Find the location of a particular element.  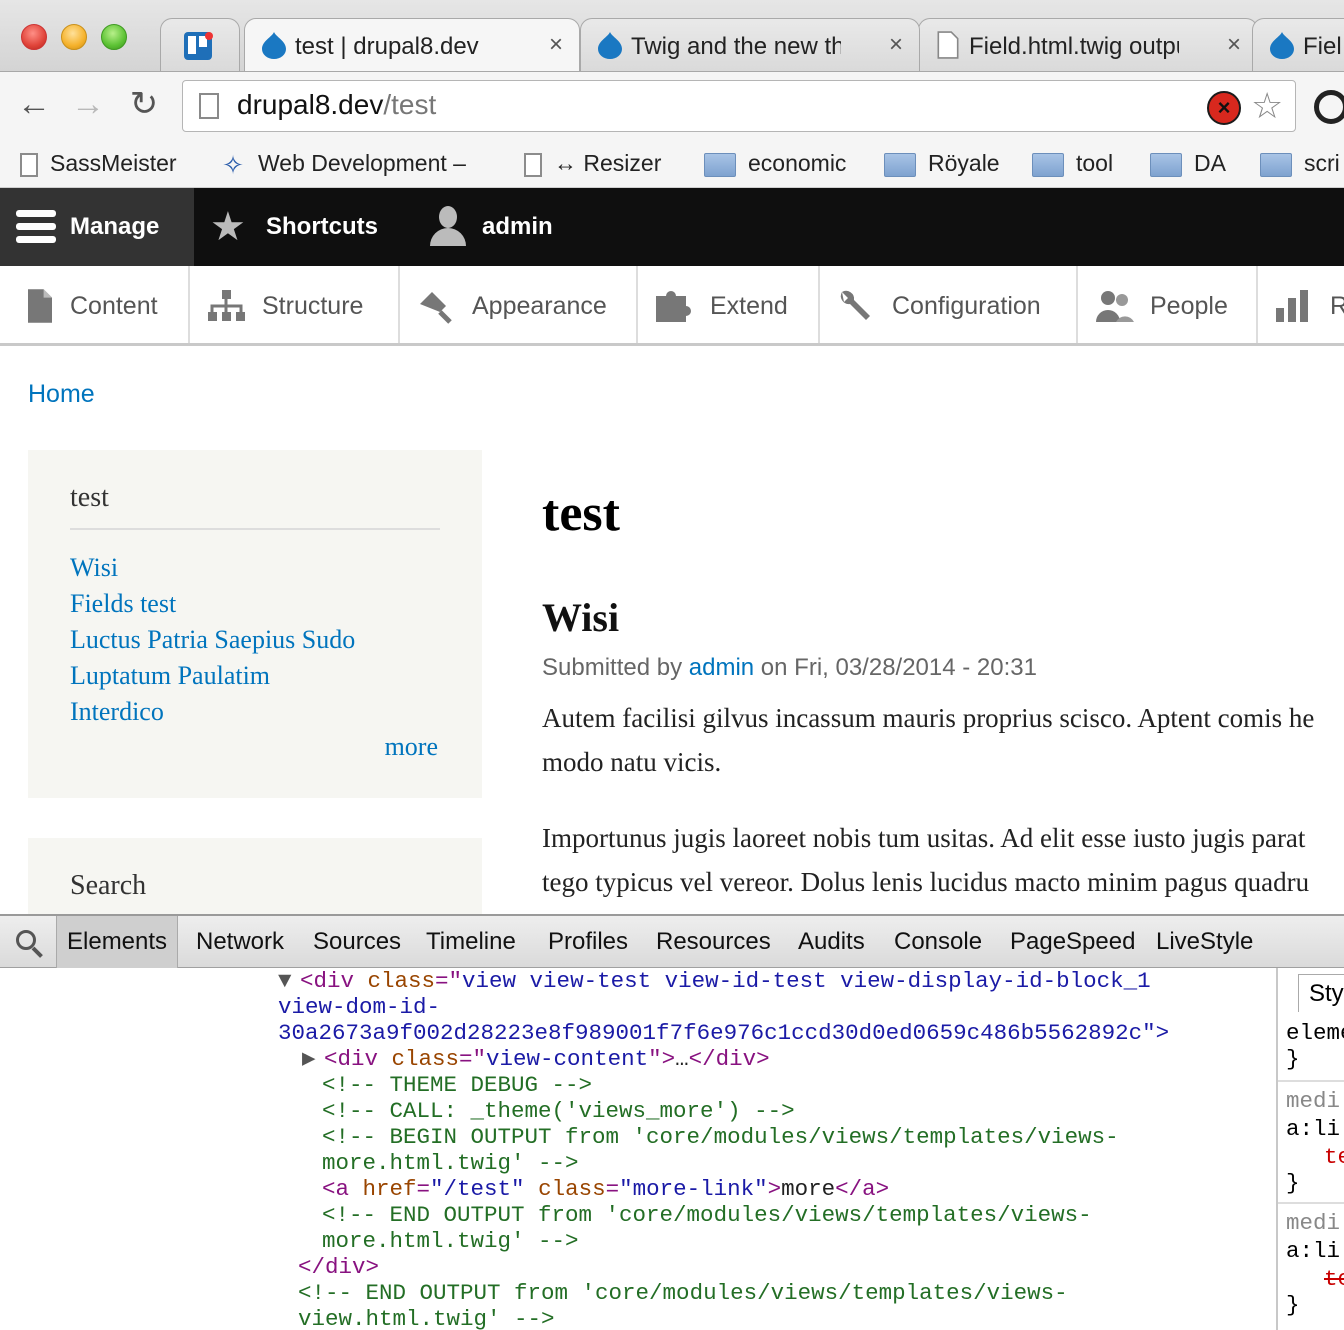

tab-field-twig: Field.html.twig outpu × is located at coordinates (1088, 44).